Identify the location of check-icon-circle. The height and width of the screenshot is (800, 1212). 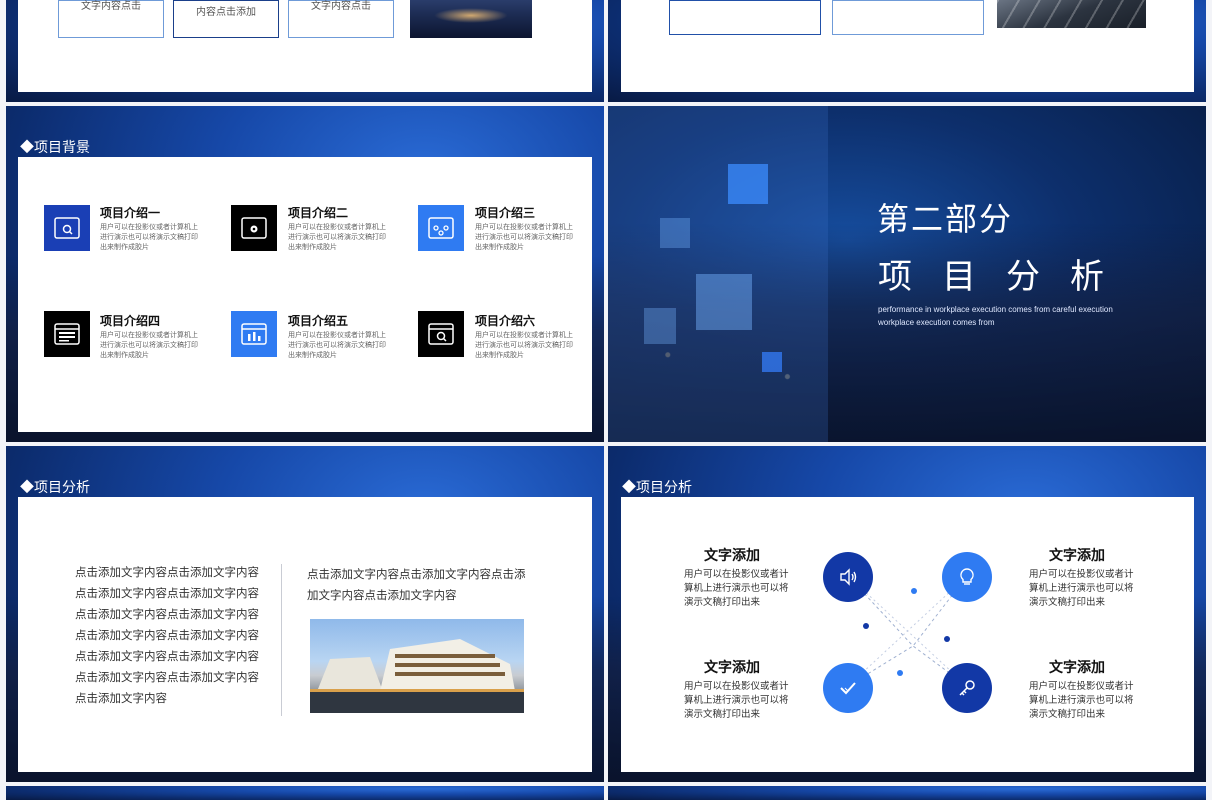
(848, 688).